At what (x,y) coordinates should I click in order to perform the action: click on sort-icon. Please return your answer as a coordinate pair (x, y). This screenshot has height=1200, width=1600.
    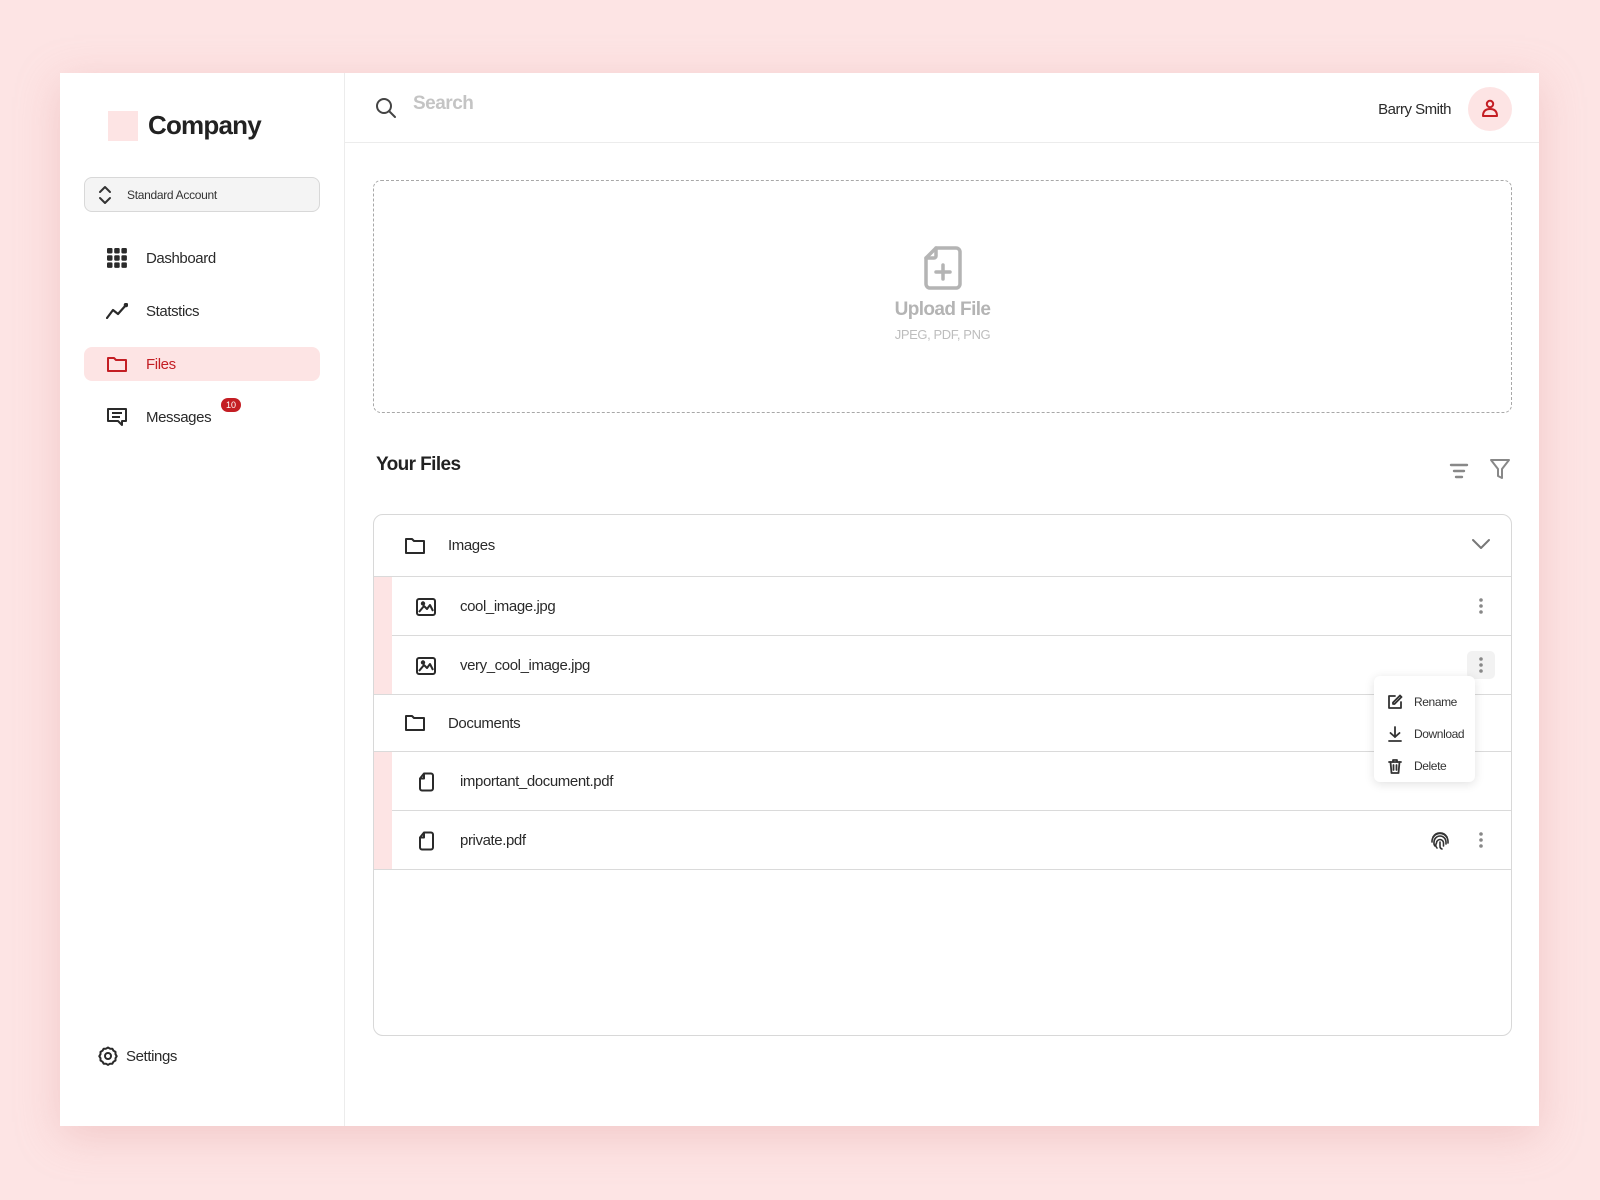
    Looking at the image, I should click on (1459, 471).